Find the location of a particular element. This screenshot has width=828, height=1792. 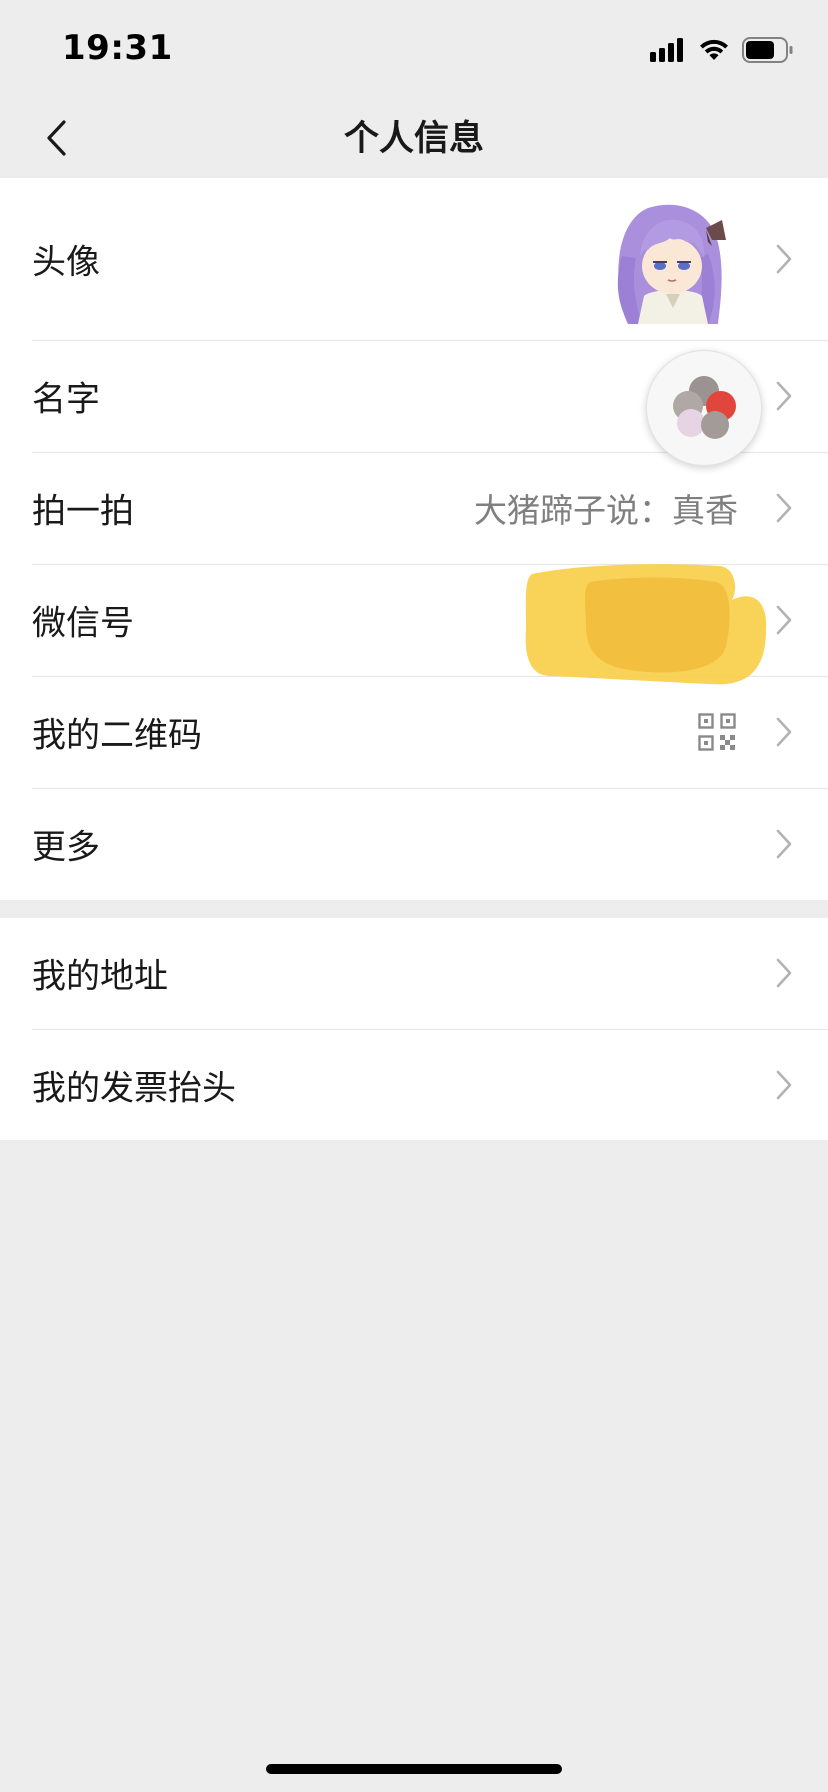

page-title: 个人信息 is located at coordinates (413, 139).